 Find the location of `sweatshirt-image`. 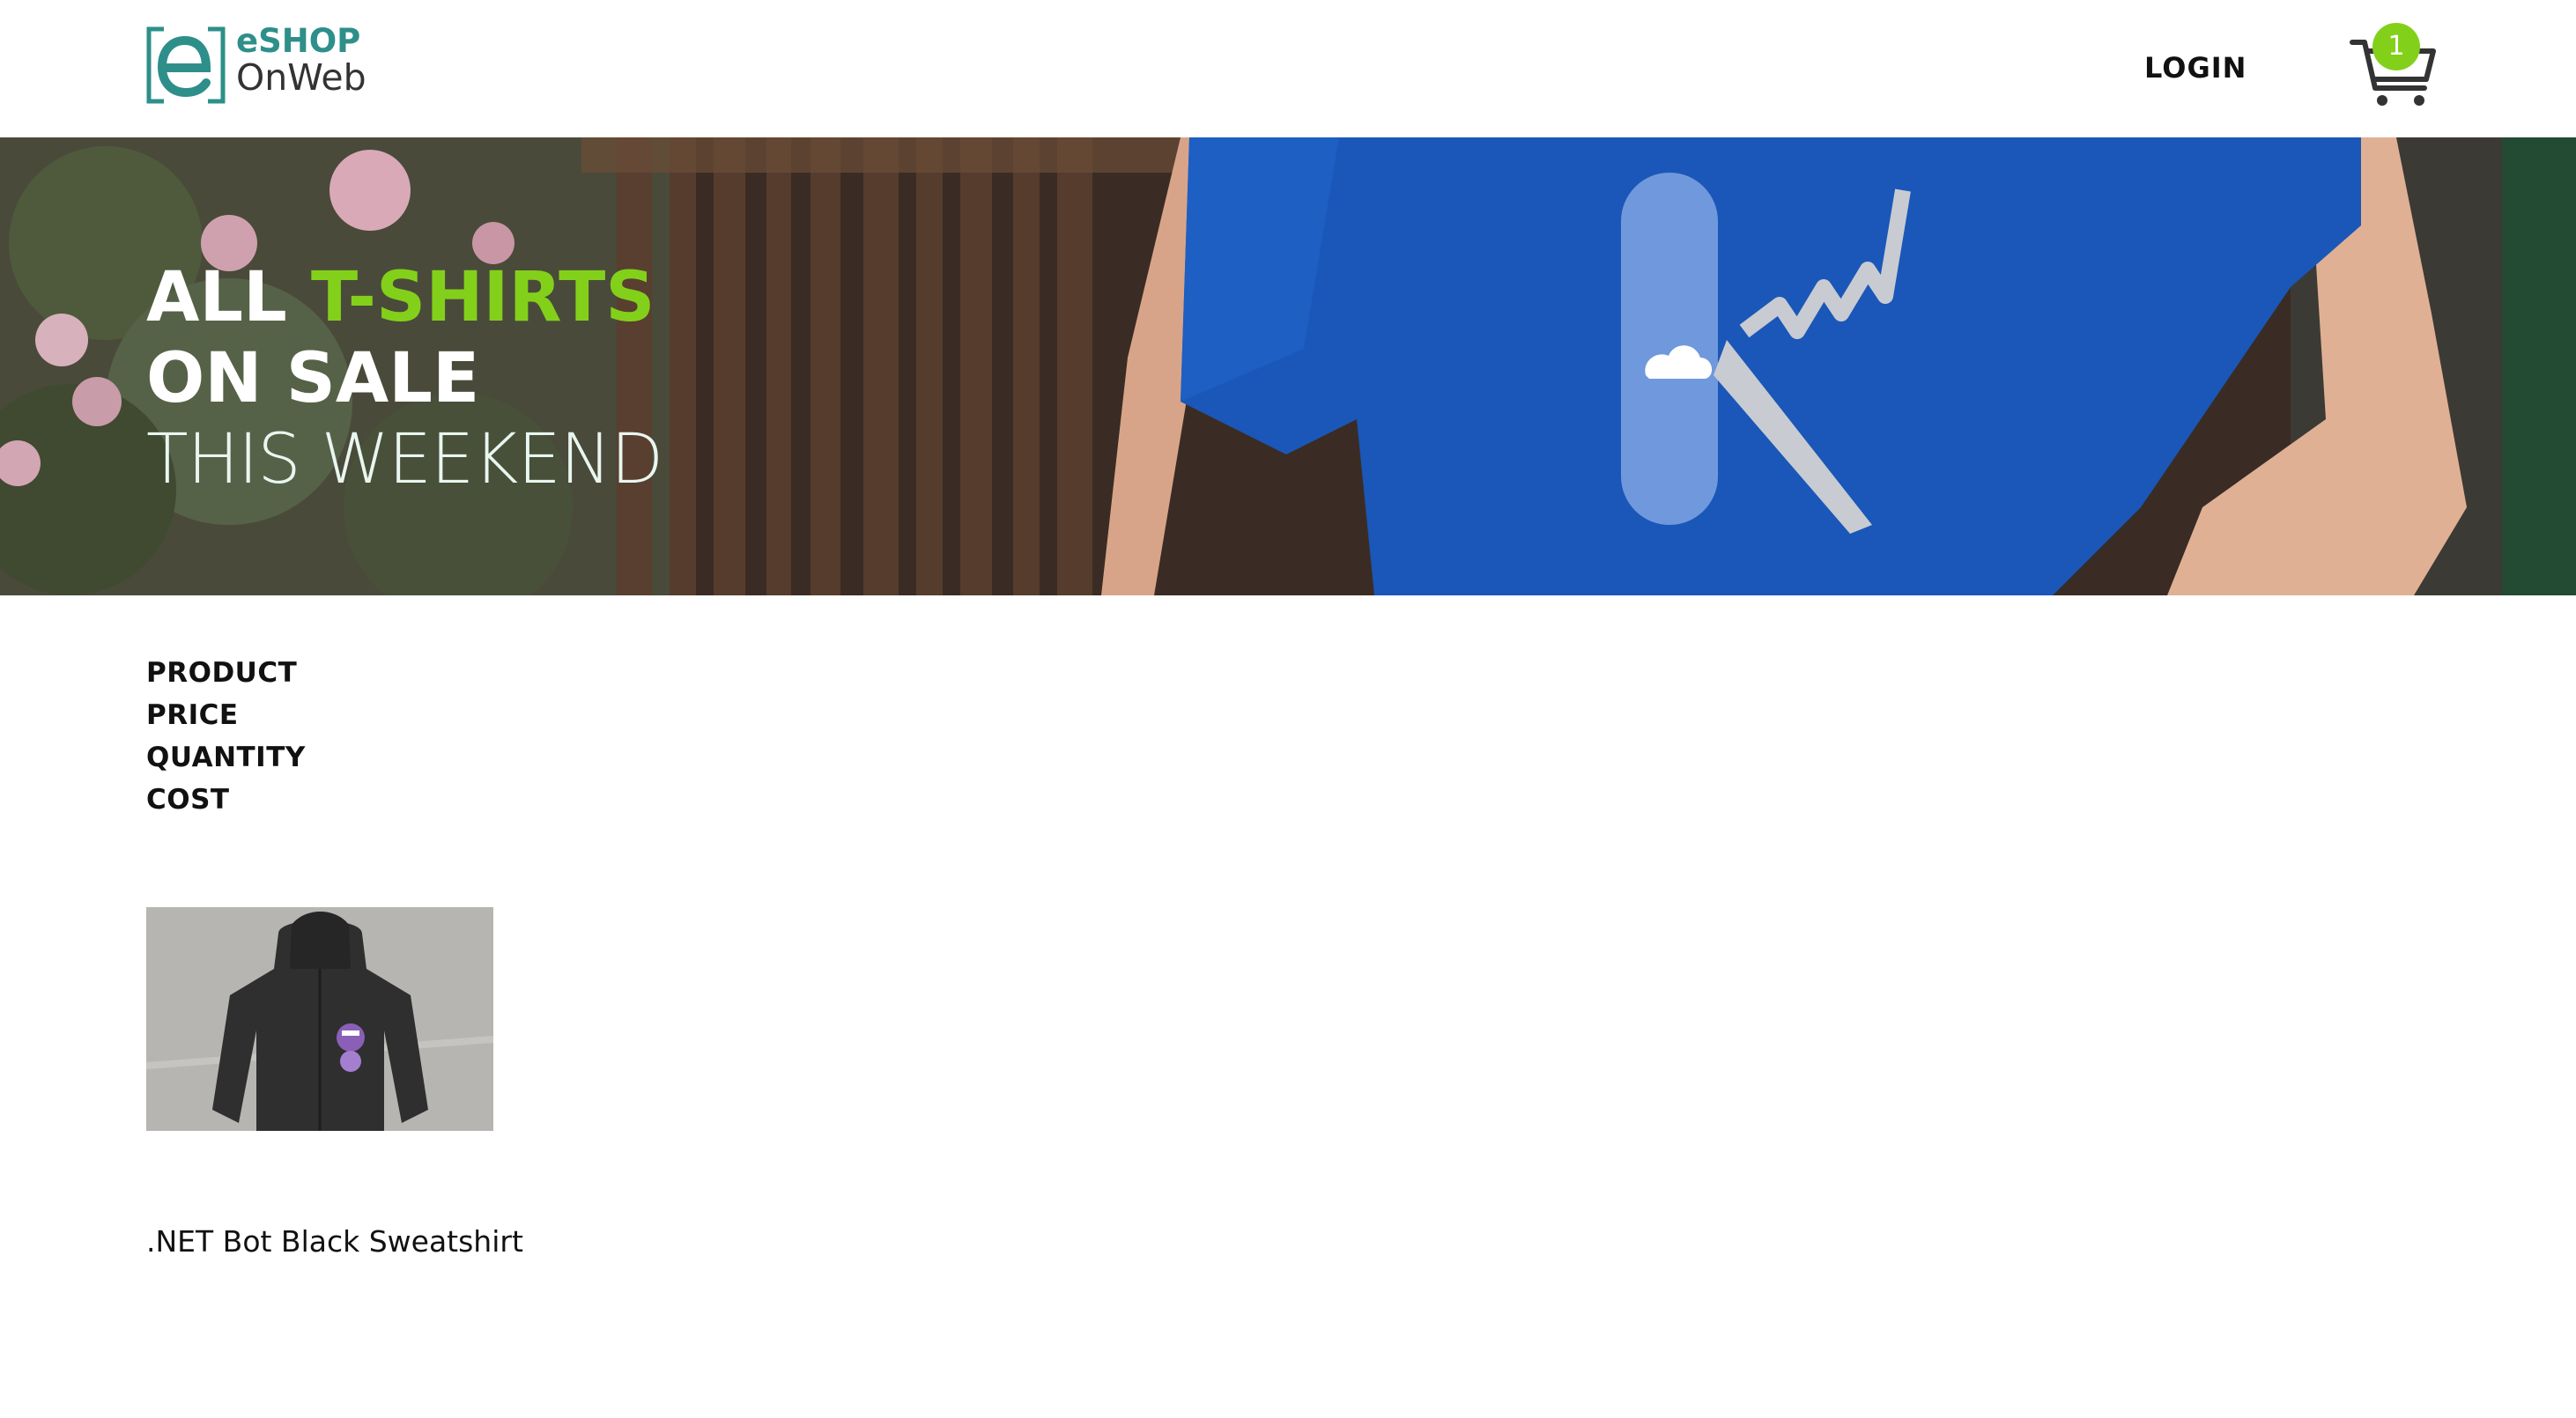

sweatshirt-image is located at coordinates (320, 1019).